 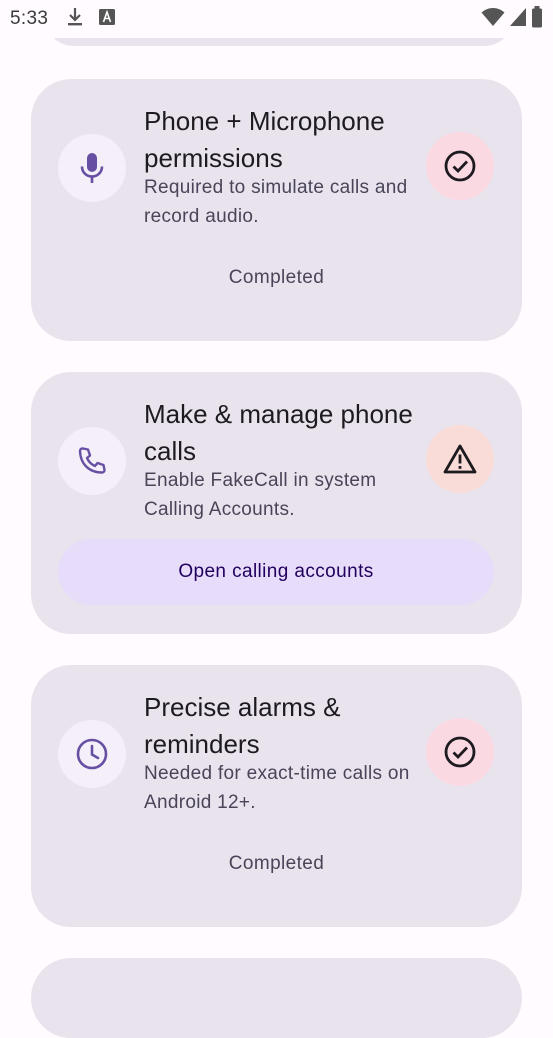 I want to click on signal-icon, so click(x=518, y=19).